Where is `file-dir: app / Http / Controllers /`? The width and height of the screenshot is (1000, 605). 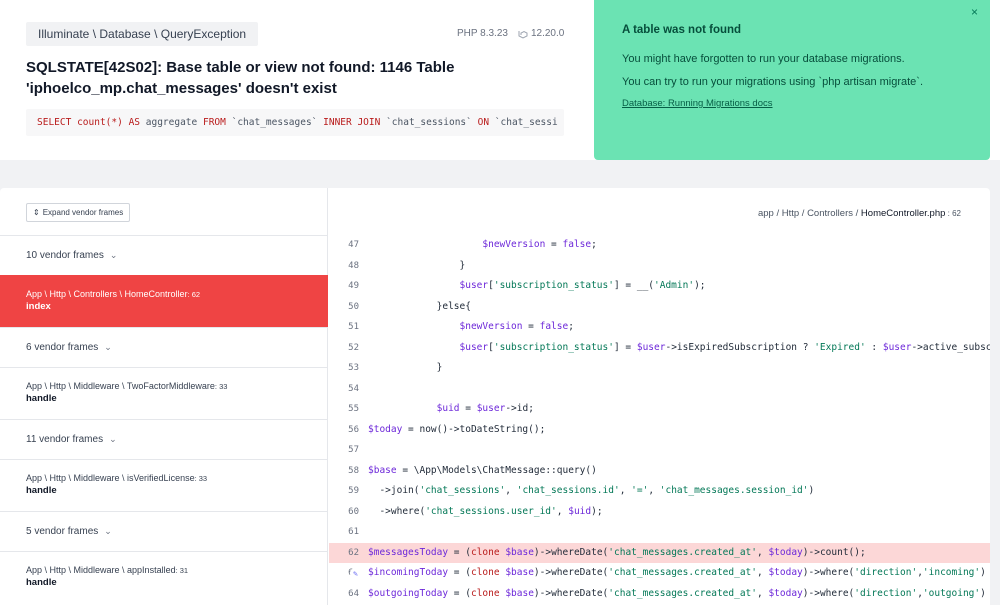
file-dir: app / Http / Controllers / is located at coordinates (809, 213).